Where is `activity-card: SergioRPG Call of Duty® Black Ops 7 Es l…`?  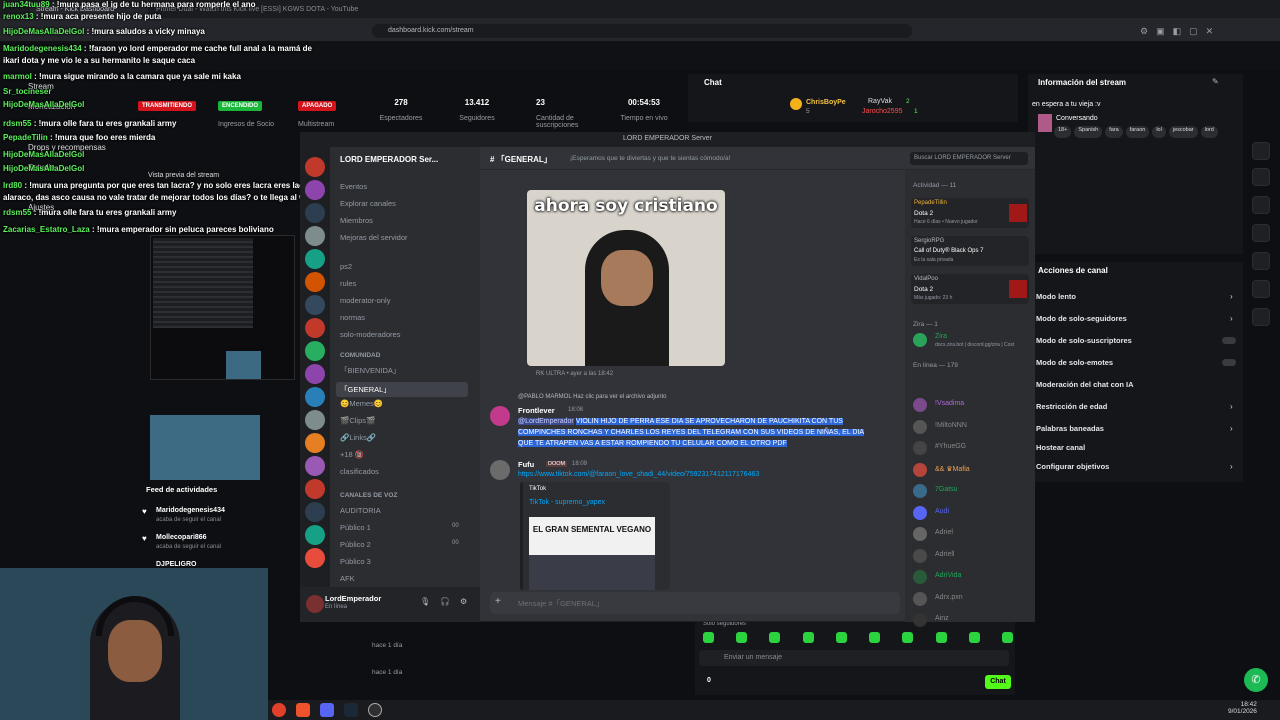
activity-card: SergioRPG Call of Duty® Black Ops 7 Es l… is located at coordinates (970, 251).